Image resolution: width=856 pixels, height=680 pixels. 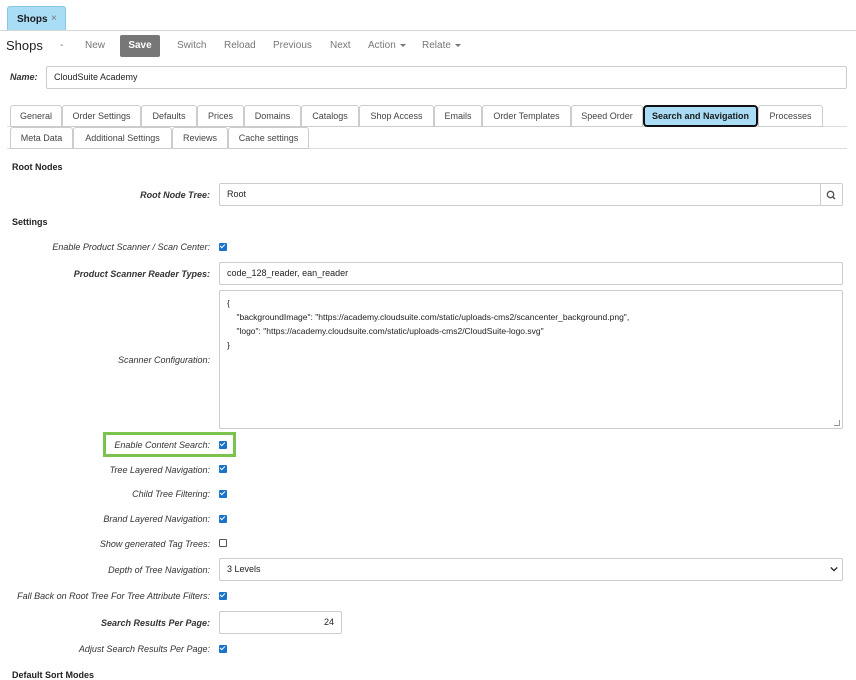 What do you see at coordinates (169, 116) in the screenshot?
I see `tab-defaults: Defaults` at bounding box center [169, 116].